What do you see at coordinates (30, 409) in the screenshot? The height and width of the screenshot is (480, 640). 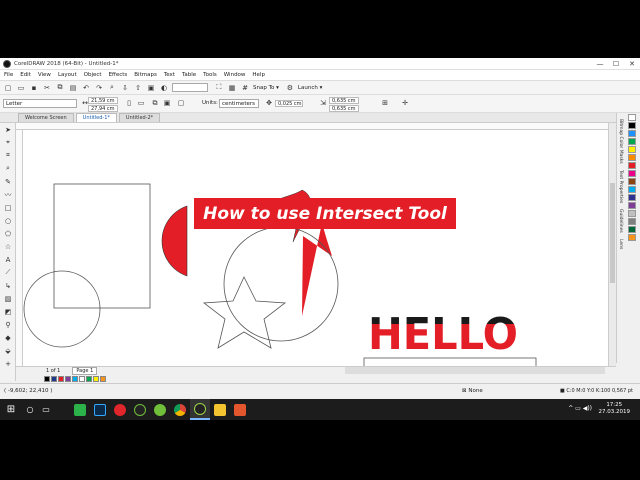 I see `search-icon: ○` at bounding box center [30, 409].